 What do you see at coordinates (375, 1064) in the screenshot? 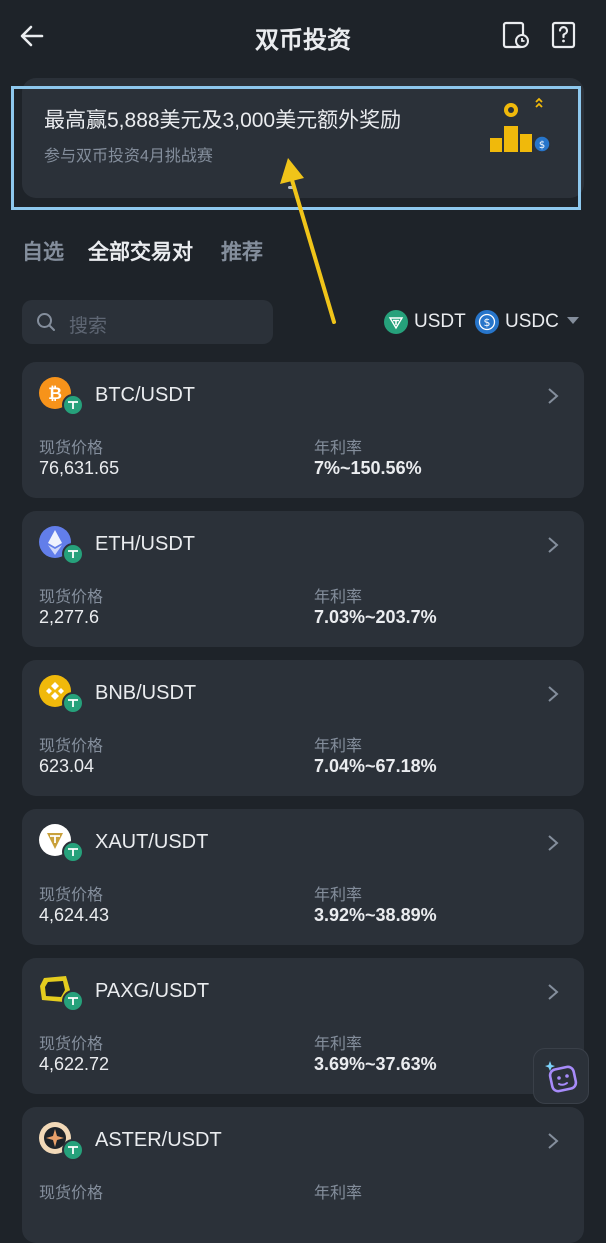
I see `apr-value: 3.69%~37.63%` at bounding box center [375, 1064].